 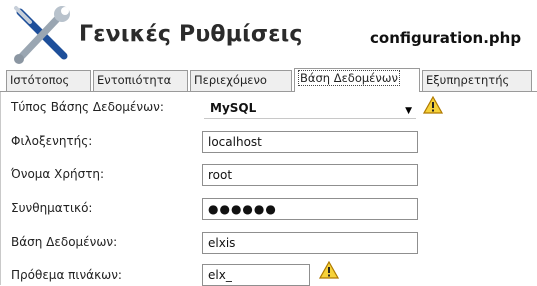 I want to click on config-filename: configuration.php, so click(x=446, y=38).